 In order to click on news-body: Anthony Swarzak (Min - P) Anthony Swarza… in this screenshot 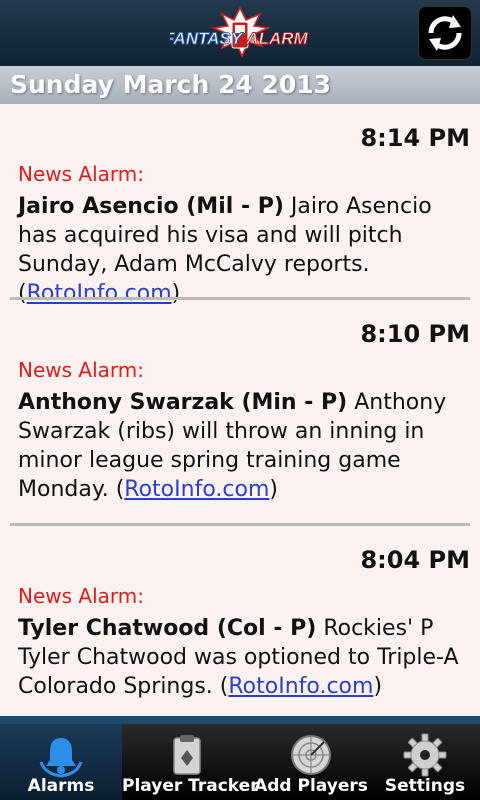, I will do `click(243, 446)`.